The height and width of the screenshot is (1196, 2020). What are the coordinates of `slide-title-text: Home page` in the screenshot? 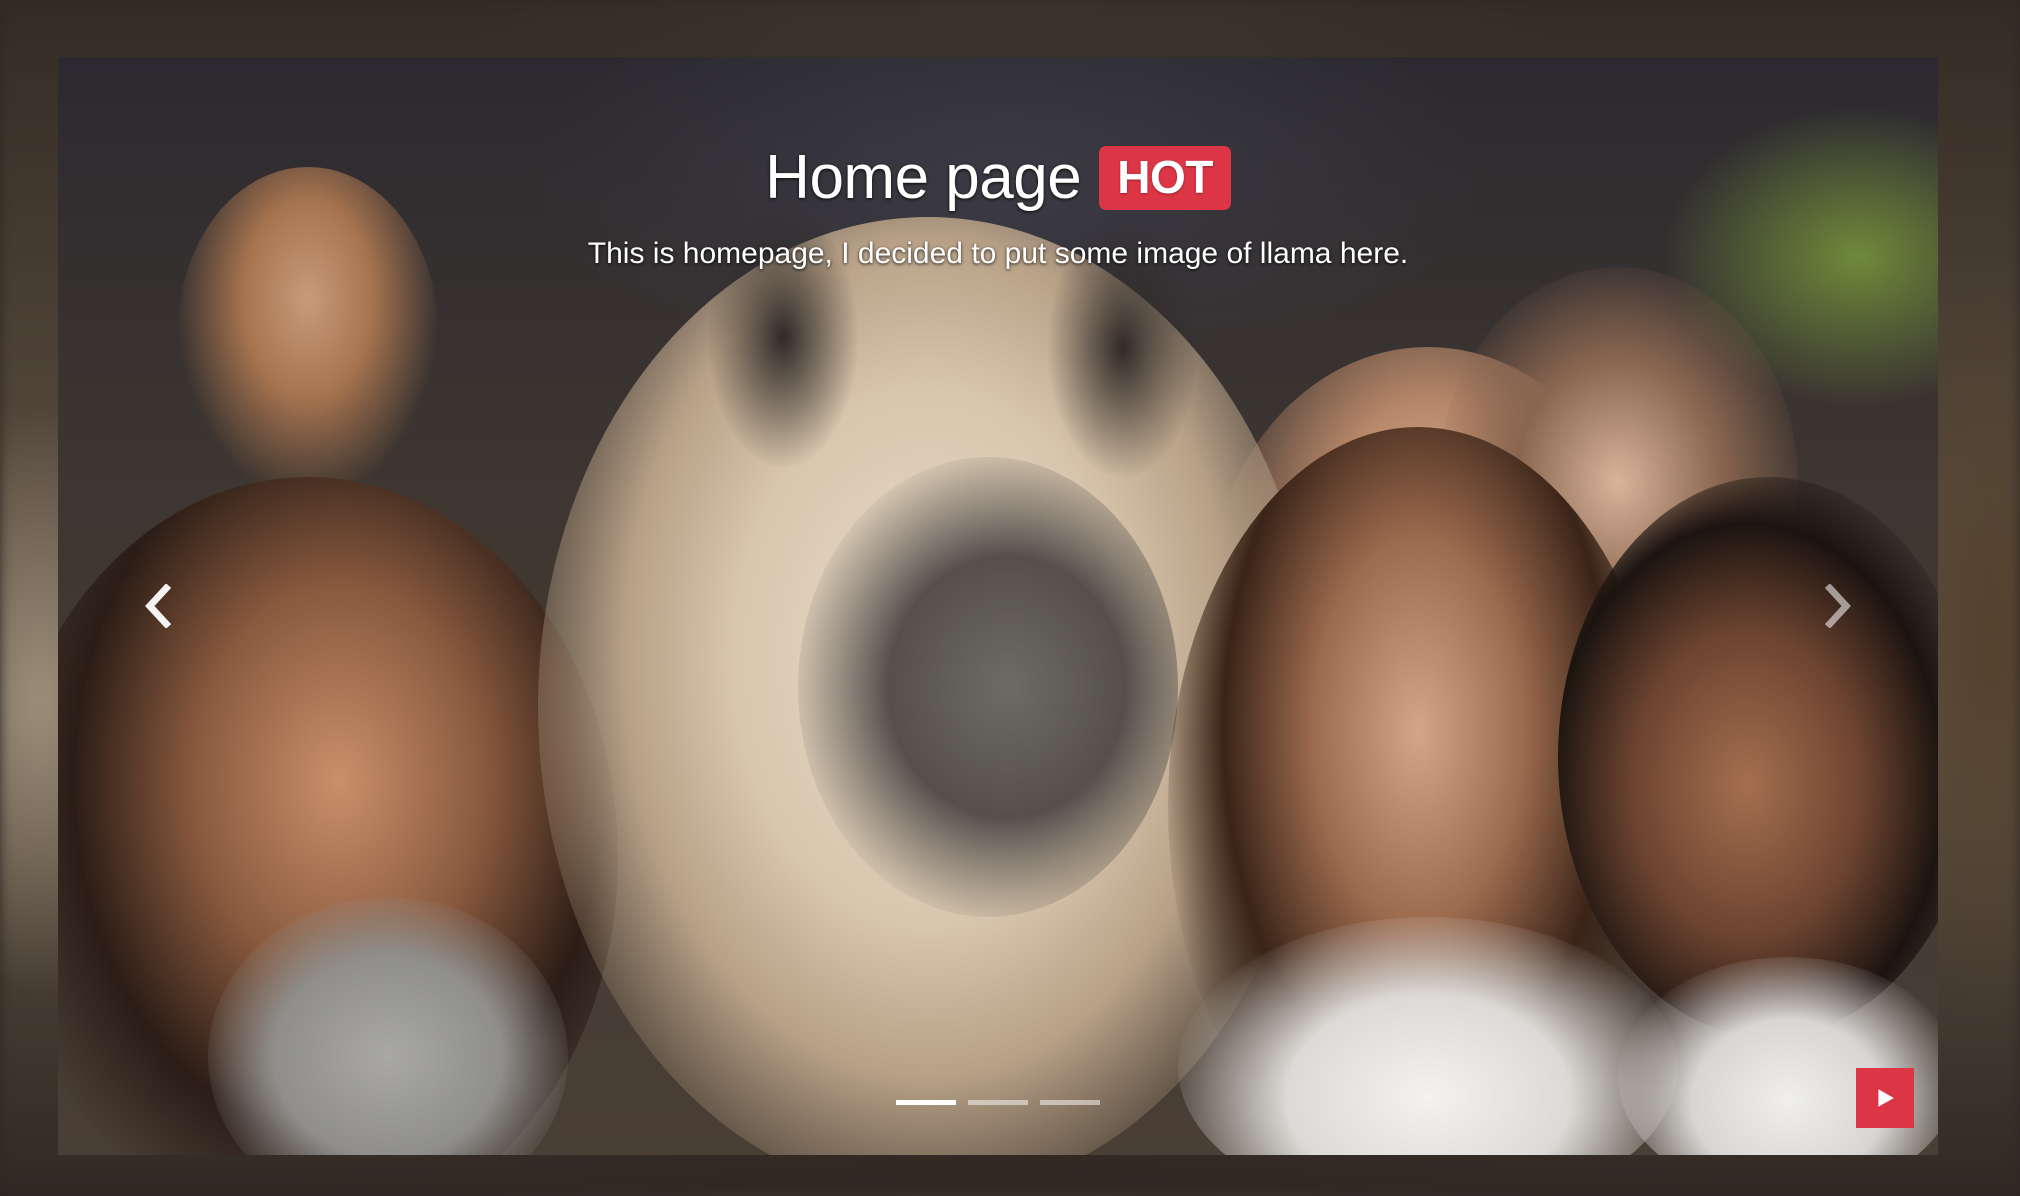 It's located at (923, 177).